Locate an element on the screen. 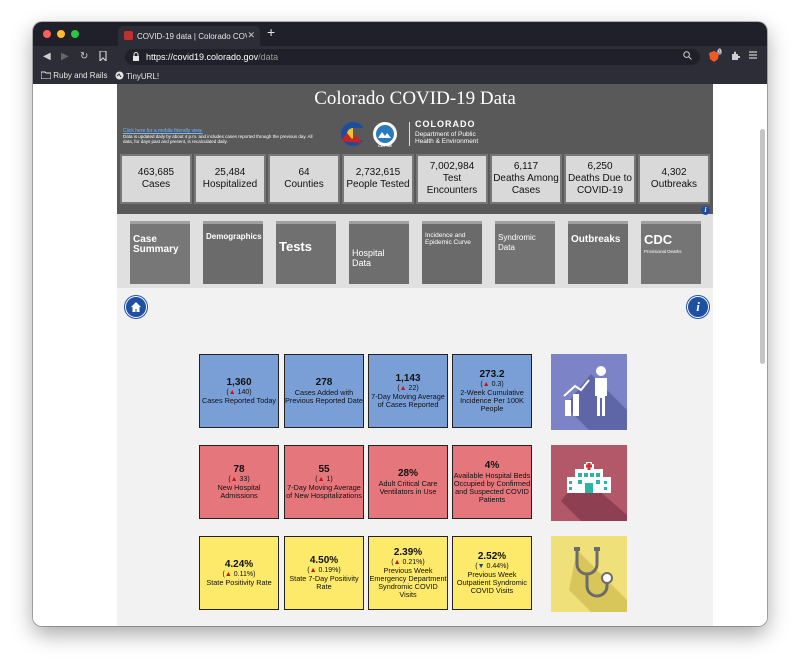 This screenshot has width=800, height=671. bookmark-ruby-and-rails: Ruby and Rails is located at coordinates (74, 75).